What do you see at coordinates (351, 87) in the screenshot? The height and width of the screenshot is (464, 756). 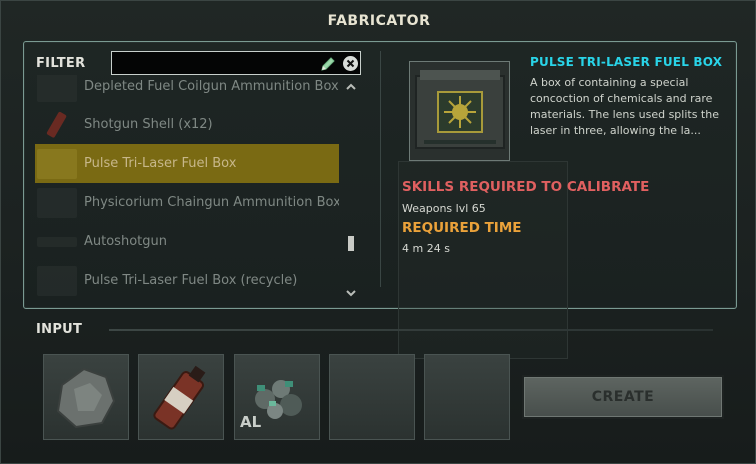 I see `chevron-up-icon` at bounding box center [351, 87].